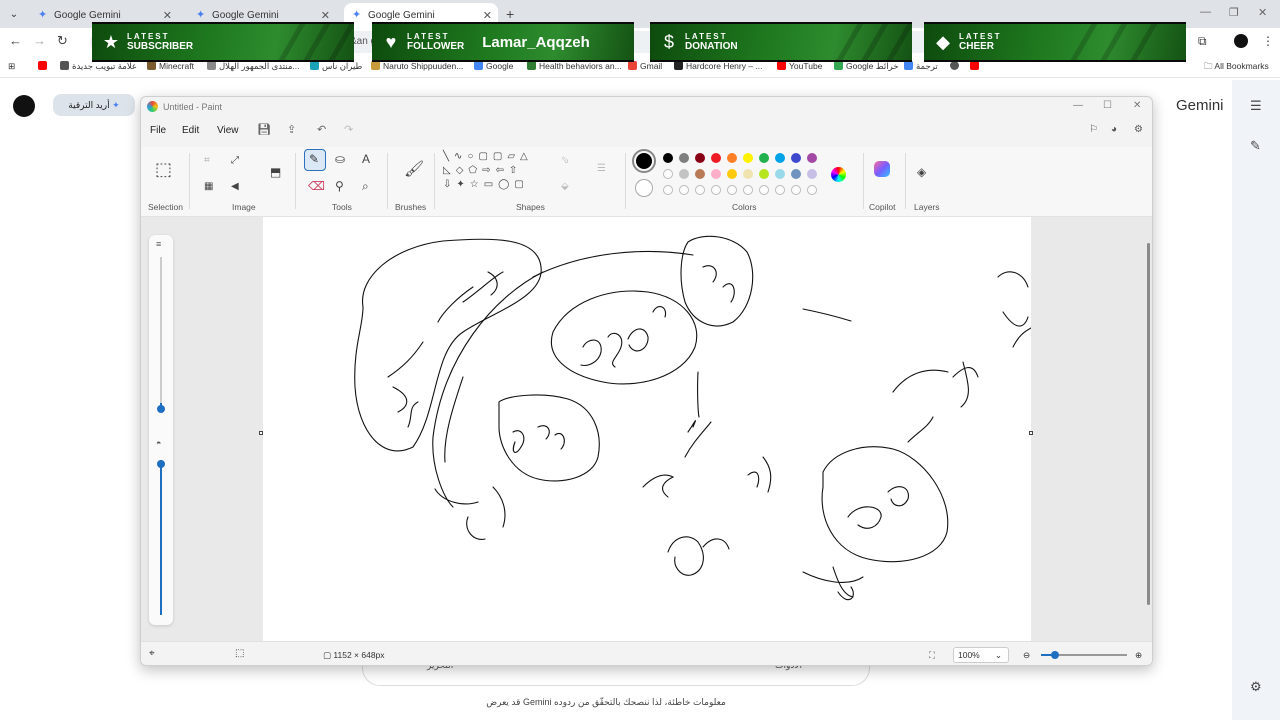 This screenshot has width=1280, height=720. Describe the element at coordinates (261, 433) in the screenshot. I see `resize-handle-left` at that location.